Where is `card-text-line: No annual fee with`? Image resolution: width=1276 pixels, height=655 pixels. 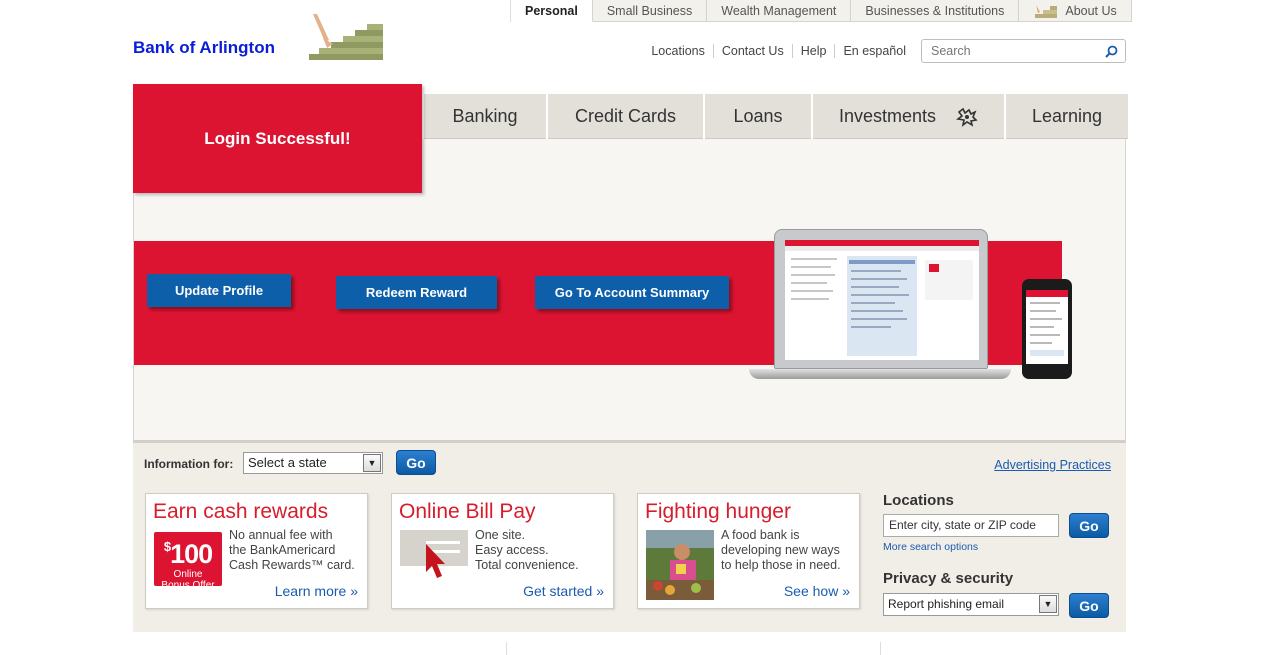
card-text-line: No annual fee with is located at coordinates (281, 535).